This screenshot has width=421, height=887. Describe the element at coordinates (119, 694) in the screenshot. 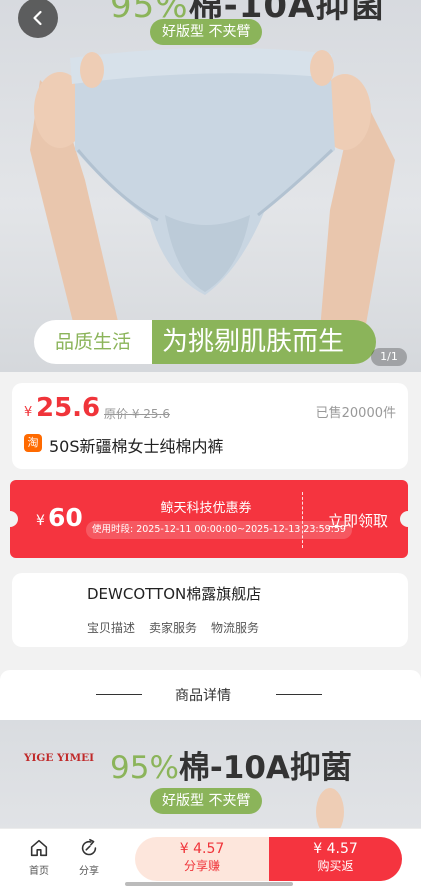

I see `divider-left` at that location.